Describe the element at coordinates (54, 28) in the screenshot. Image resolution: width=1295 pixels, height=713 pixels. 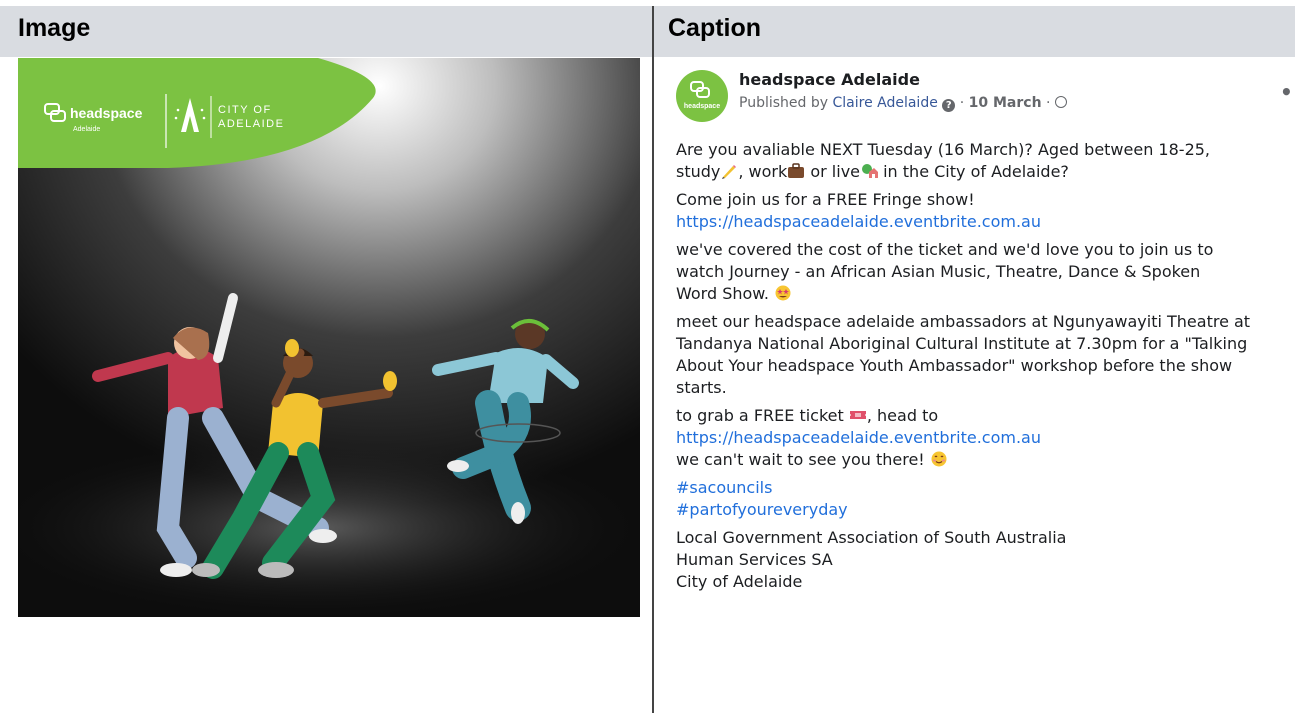
I see `image-column-header: Image` at that location.